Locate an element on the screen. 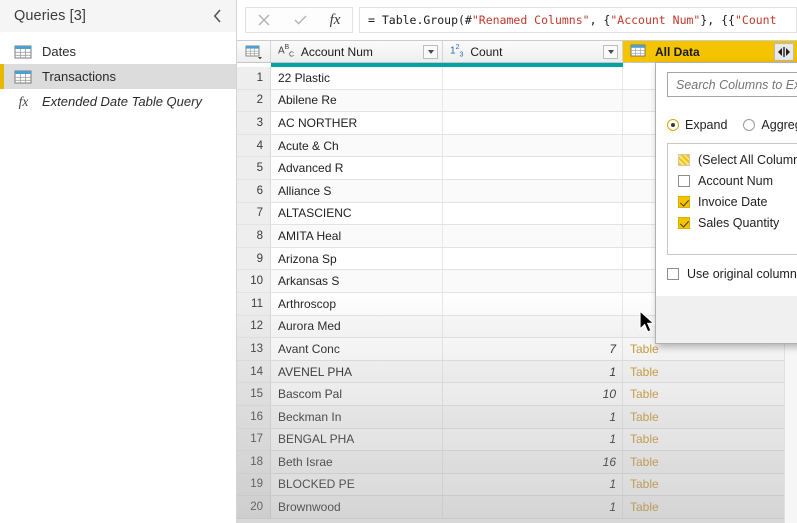  table-row: 19 BLOCKED PE 1 Table is located at coordinates (517, 485).